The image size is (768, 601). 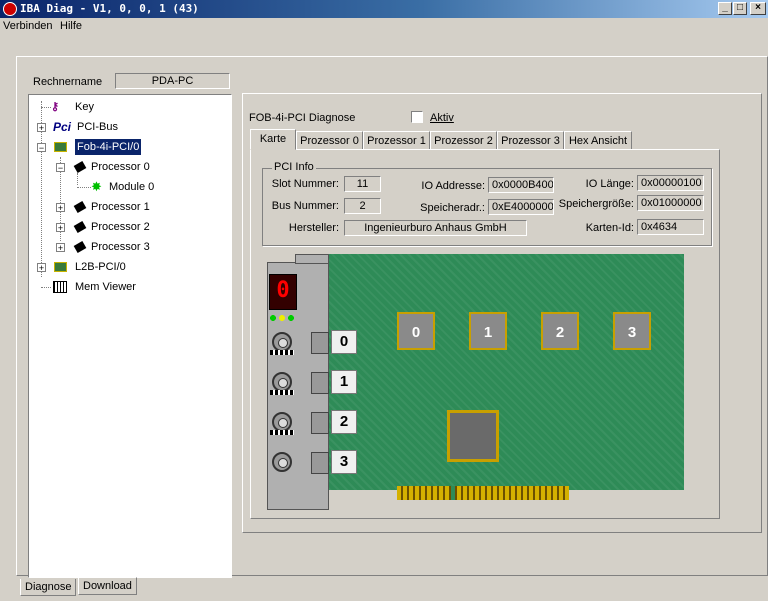 What do you see at coordinates (60, 248) in the screenshot?
I see `expand-proc3-icon: +` at bounding box center [60, 248].